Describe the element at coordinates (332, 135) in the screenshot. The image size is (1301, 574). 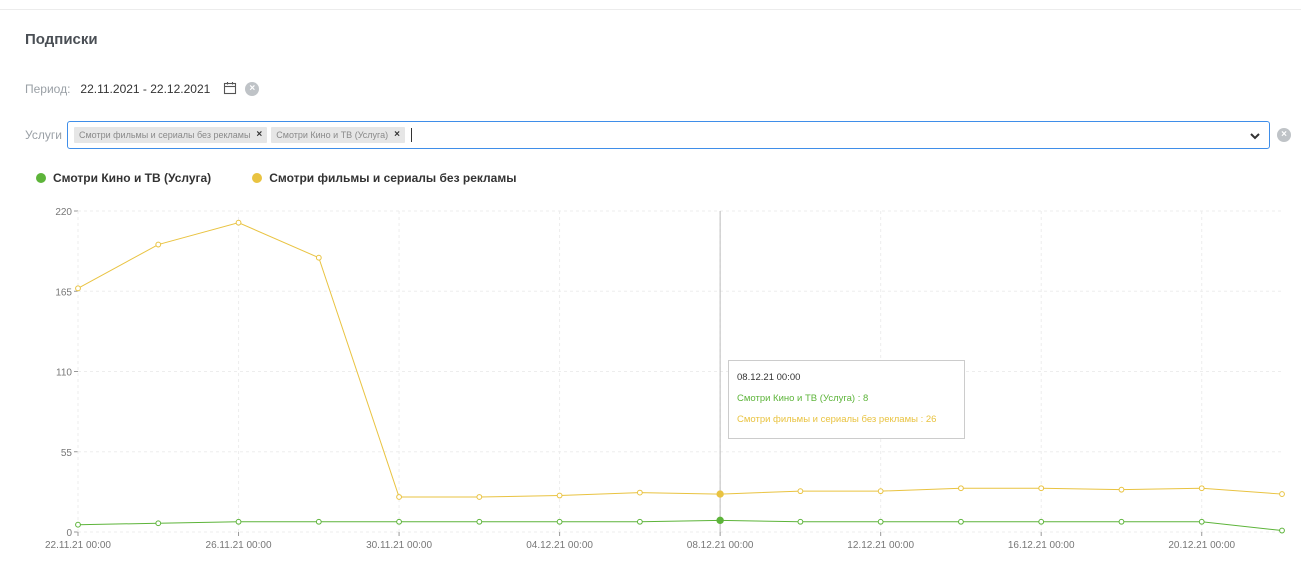
I see `service-tag-label: Смотри Кино и ТВ (Услуга)` at that location.